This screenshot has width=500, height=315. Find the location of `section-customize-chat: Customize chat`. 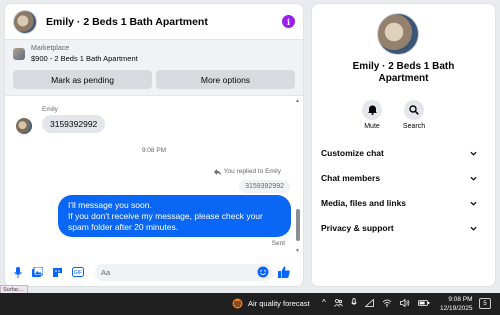

section-customize-chat: Customize chat is located at coordinates (399, 153).